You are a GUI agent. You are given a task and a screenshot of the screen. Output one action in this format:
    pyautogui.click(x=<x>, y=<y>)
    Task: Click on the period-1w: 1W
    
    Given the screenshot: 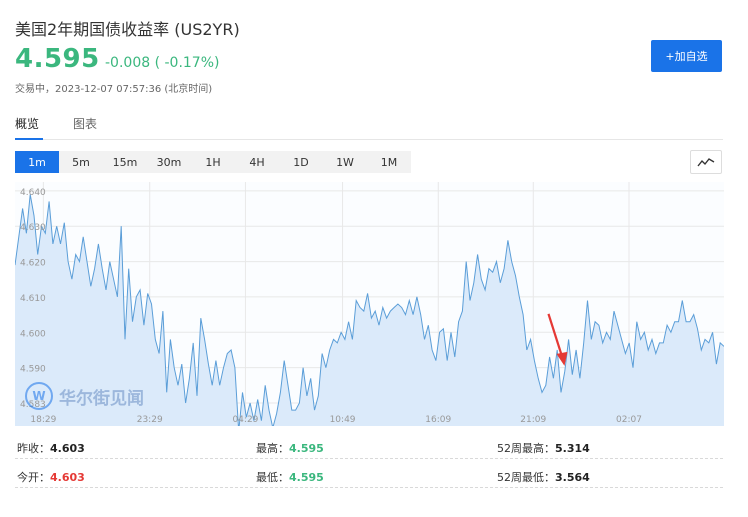 What is the action you would take?
    pyautogui.click(x=345, y=162)
    